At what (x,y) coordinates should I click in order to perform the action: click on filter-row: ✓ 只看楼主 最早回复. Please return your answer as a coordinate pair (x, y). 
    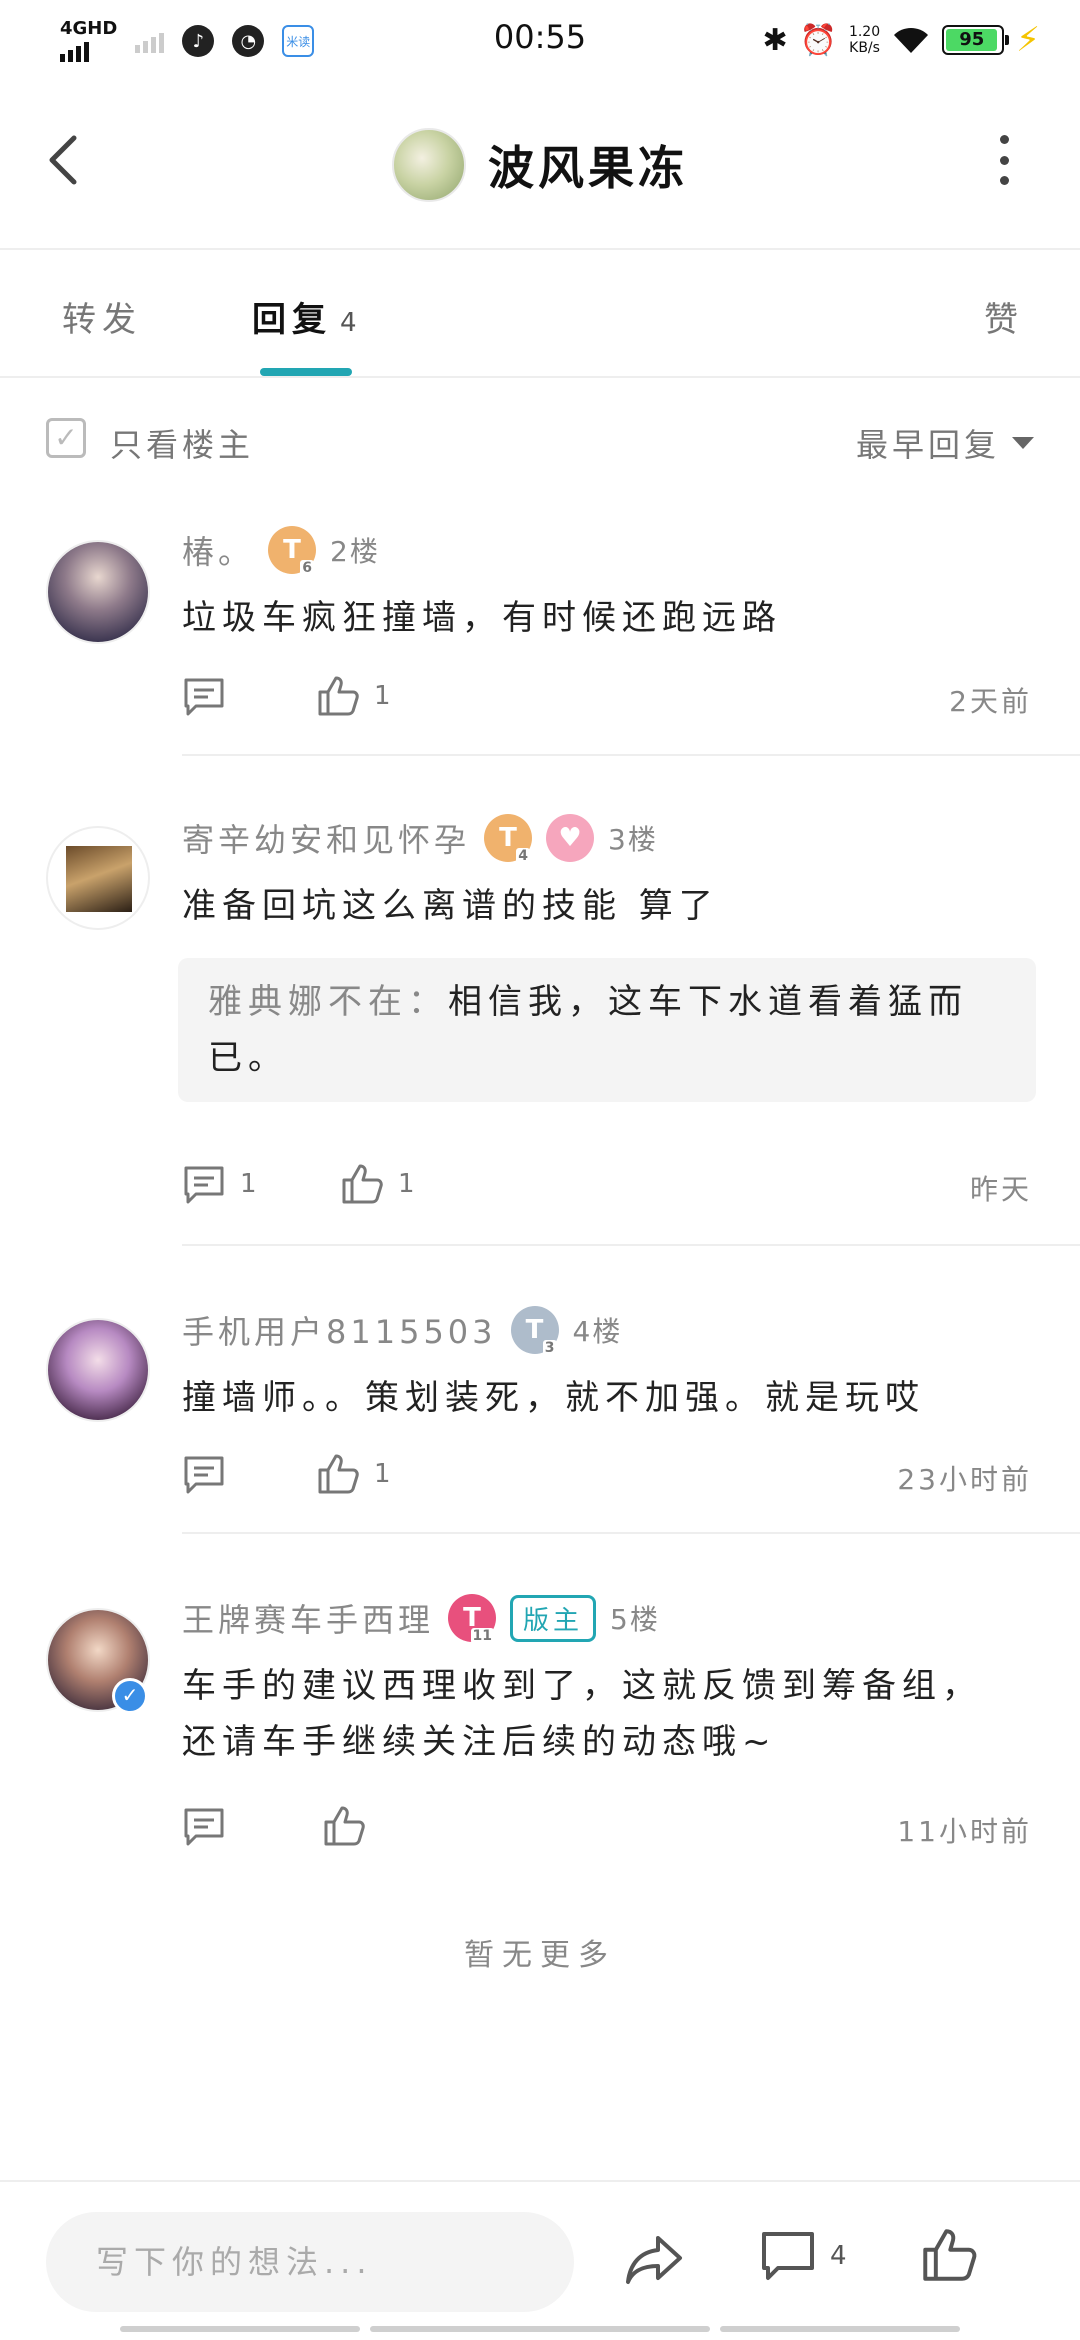
    Looking at the image, I should click on (540, 440).